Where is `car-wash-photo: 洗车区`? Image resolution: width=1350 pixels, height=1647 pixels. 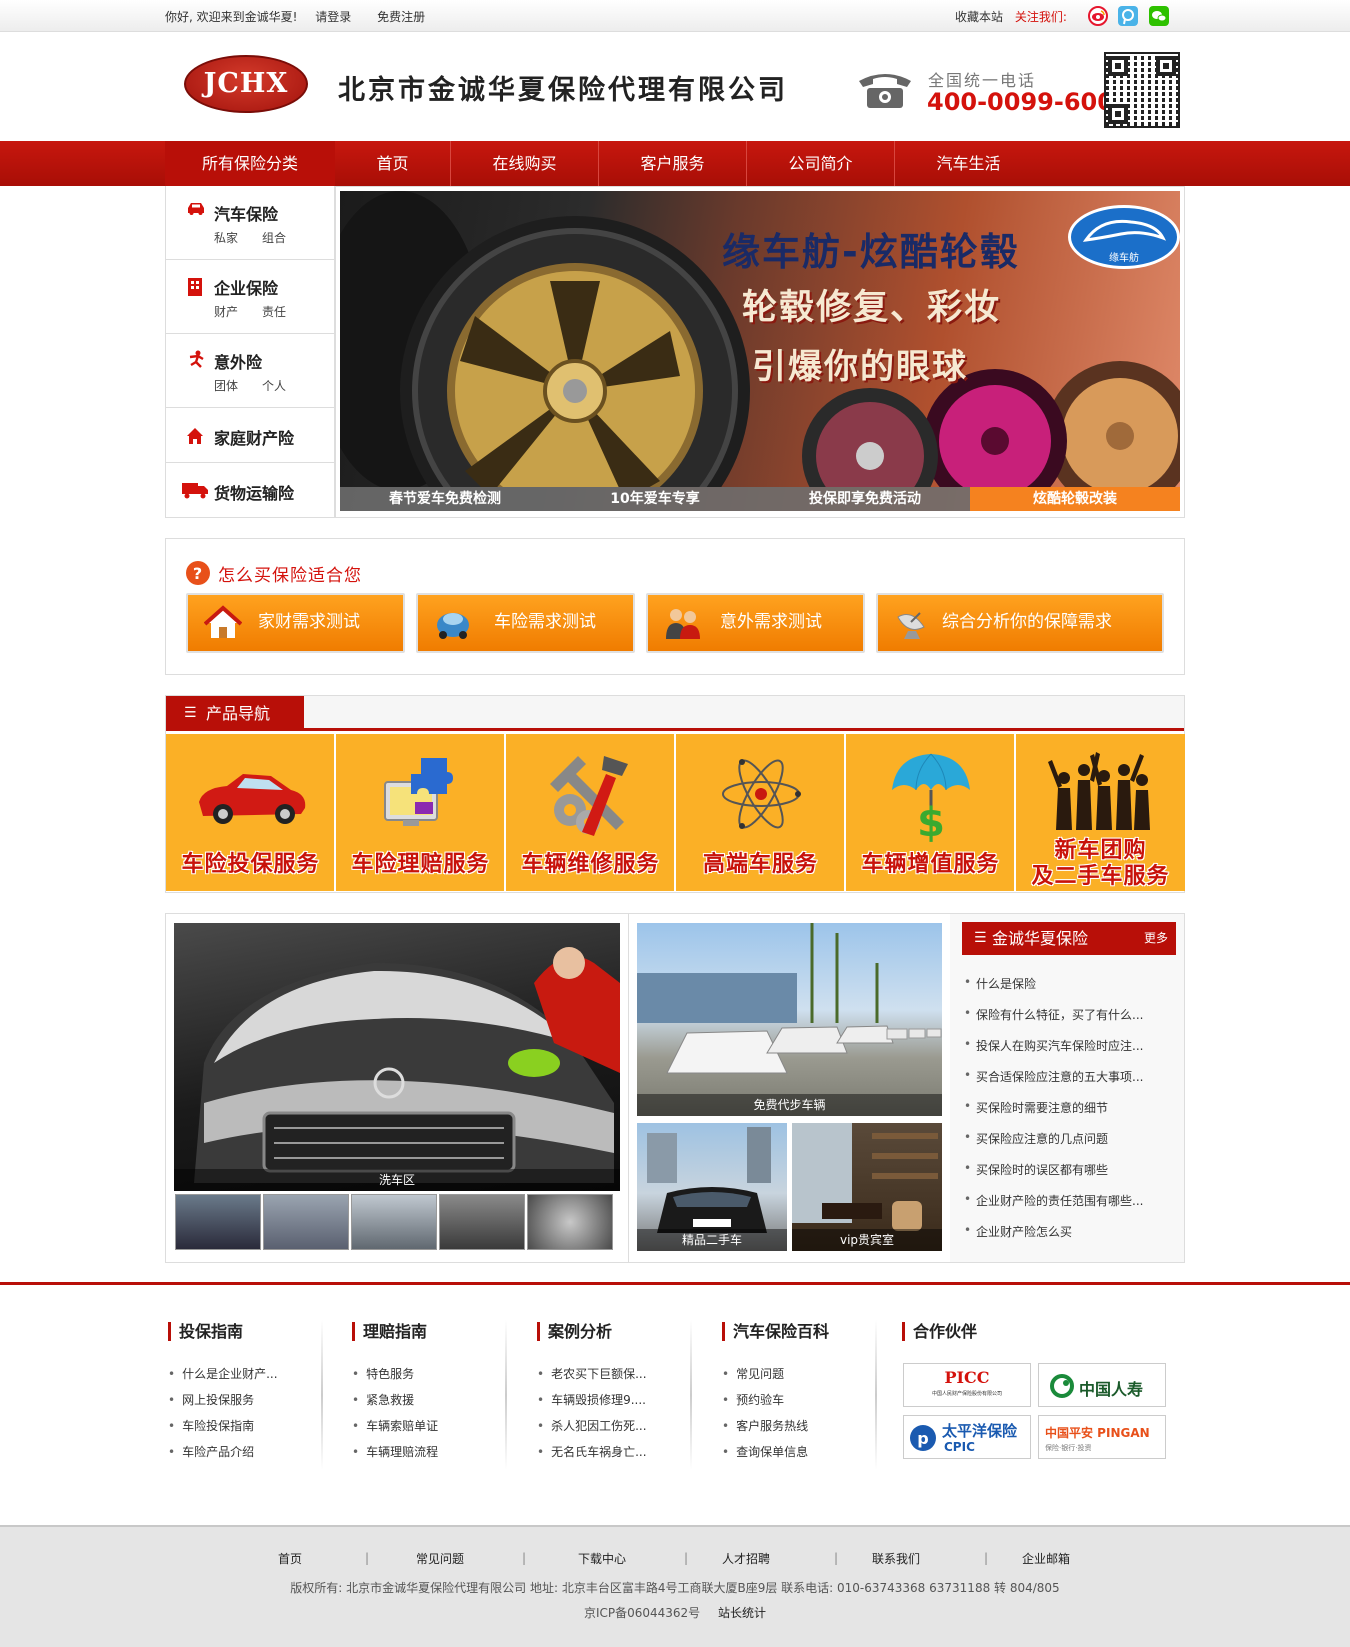 car-wash-photo: 洗车区 is located at coordinates (397, 1057).